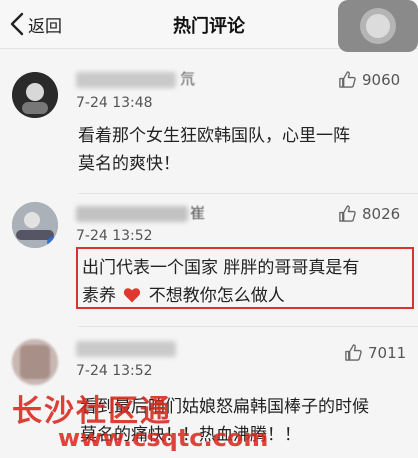 This screenshot has width=418, height=458. Describe the element at coordinates (381, 79) in the screenshot. I see `like-count: 9060` at that location.